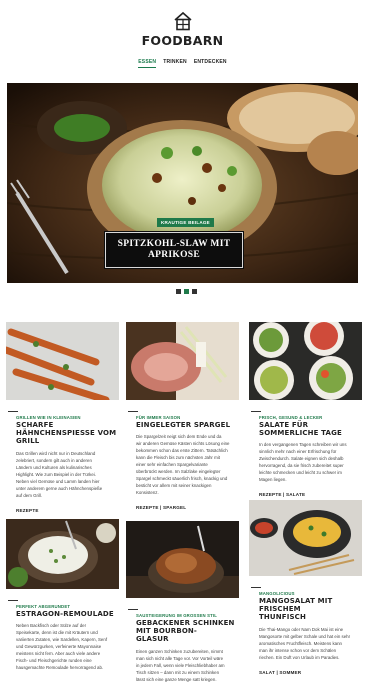  I want to click on article-category: PERFEKT ABGERUNDET, so click(43, 606).